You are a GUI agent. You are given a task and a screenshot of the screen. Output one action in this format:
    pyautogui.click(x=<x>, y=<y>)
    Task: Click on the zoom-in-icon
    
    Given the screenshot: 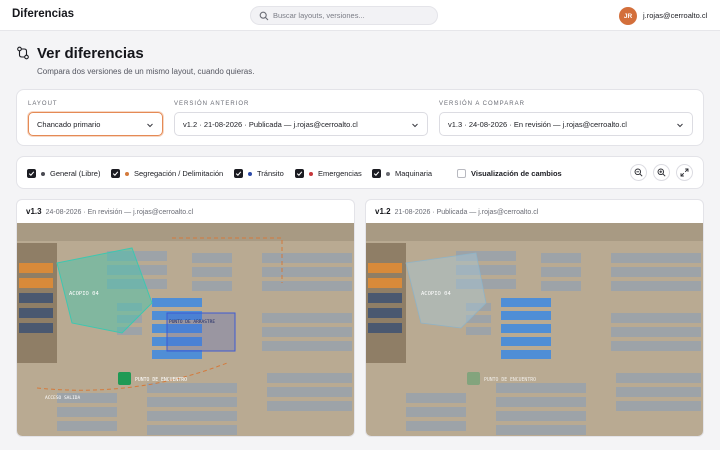 What is the action you would take?
    pyautogui.click(x=661, y=172)
    